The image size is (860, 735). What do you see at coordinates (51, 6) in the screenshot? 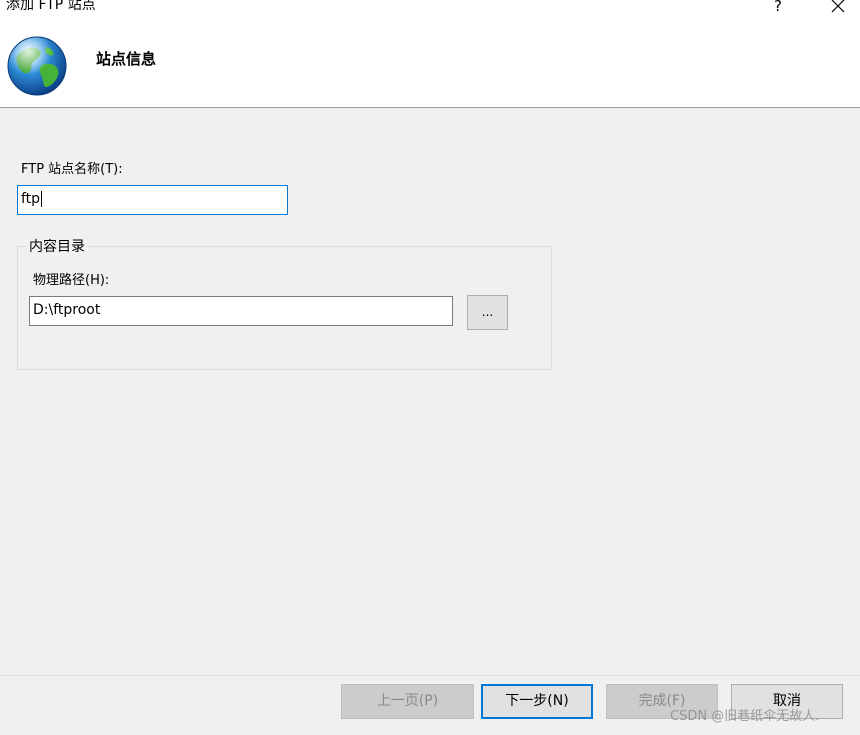
I see `window-title: 添加 FTP 站点` at bounding box center [51, 6].